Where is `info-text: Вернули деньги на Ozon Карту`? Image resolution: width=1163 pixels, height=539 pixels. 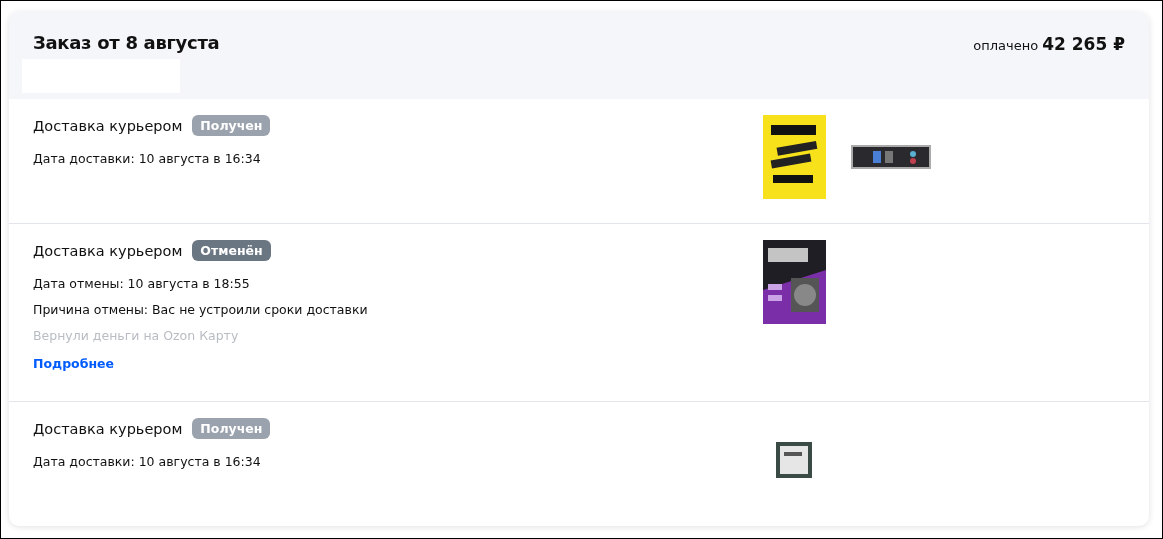 info-text: Вернули деньги на Ozon Карту is located at coordinates (136, 336).